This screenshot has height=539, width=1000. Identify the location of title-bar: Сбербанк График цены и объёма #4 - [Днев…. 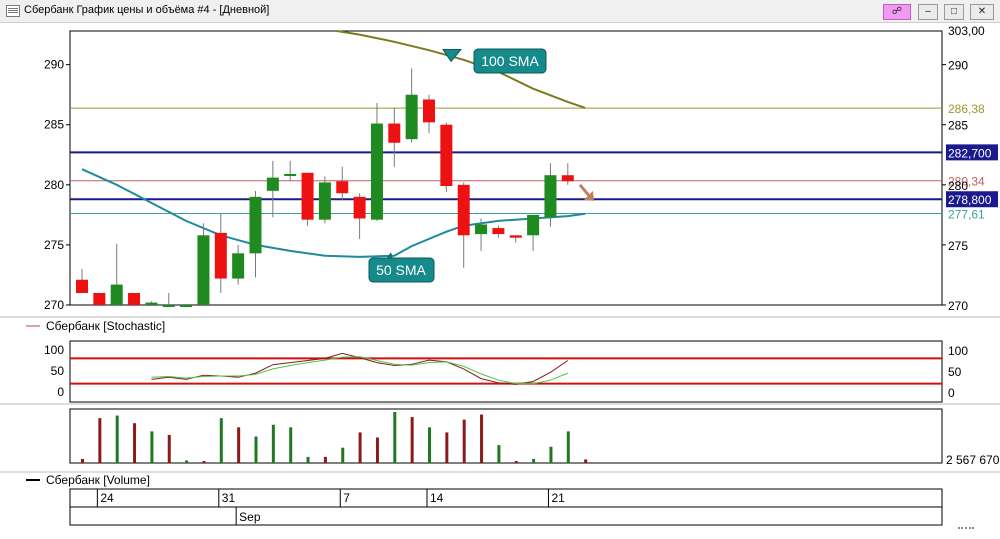
(500, 11).